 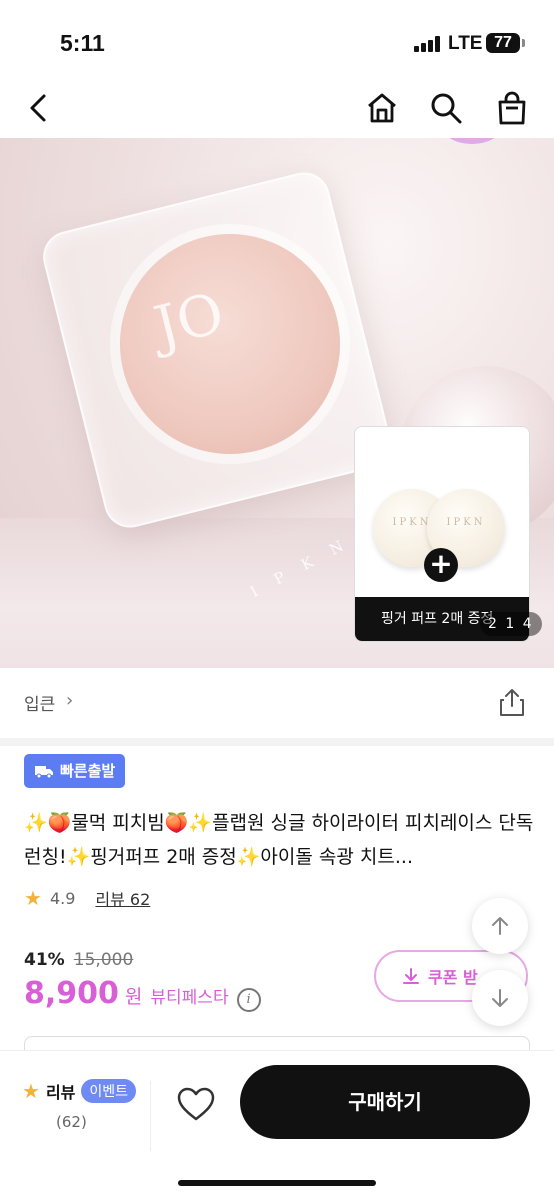 What do you see at coordinates (427, 44) in the screenshot?
I see `signal-icon` at bounding box center [427, 44].